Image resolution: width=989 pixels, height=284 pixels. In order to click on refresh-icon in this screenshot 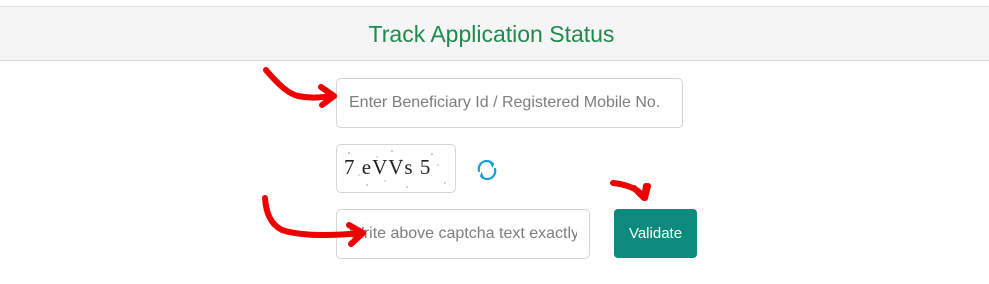, I will do `click(487, 170)`.